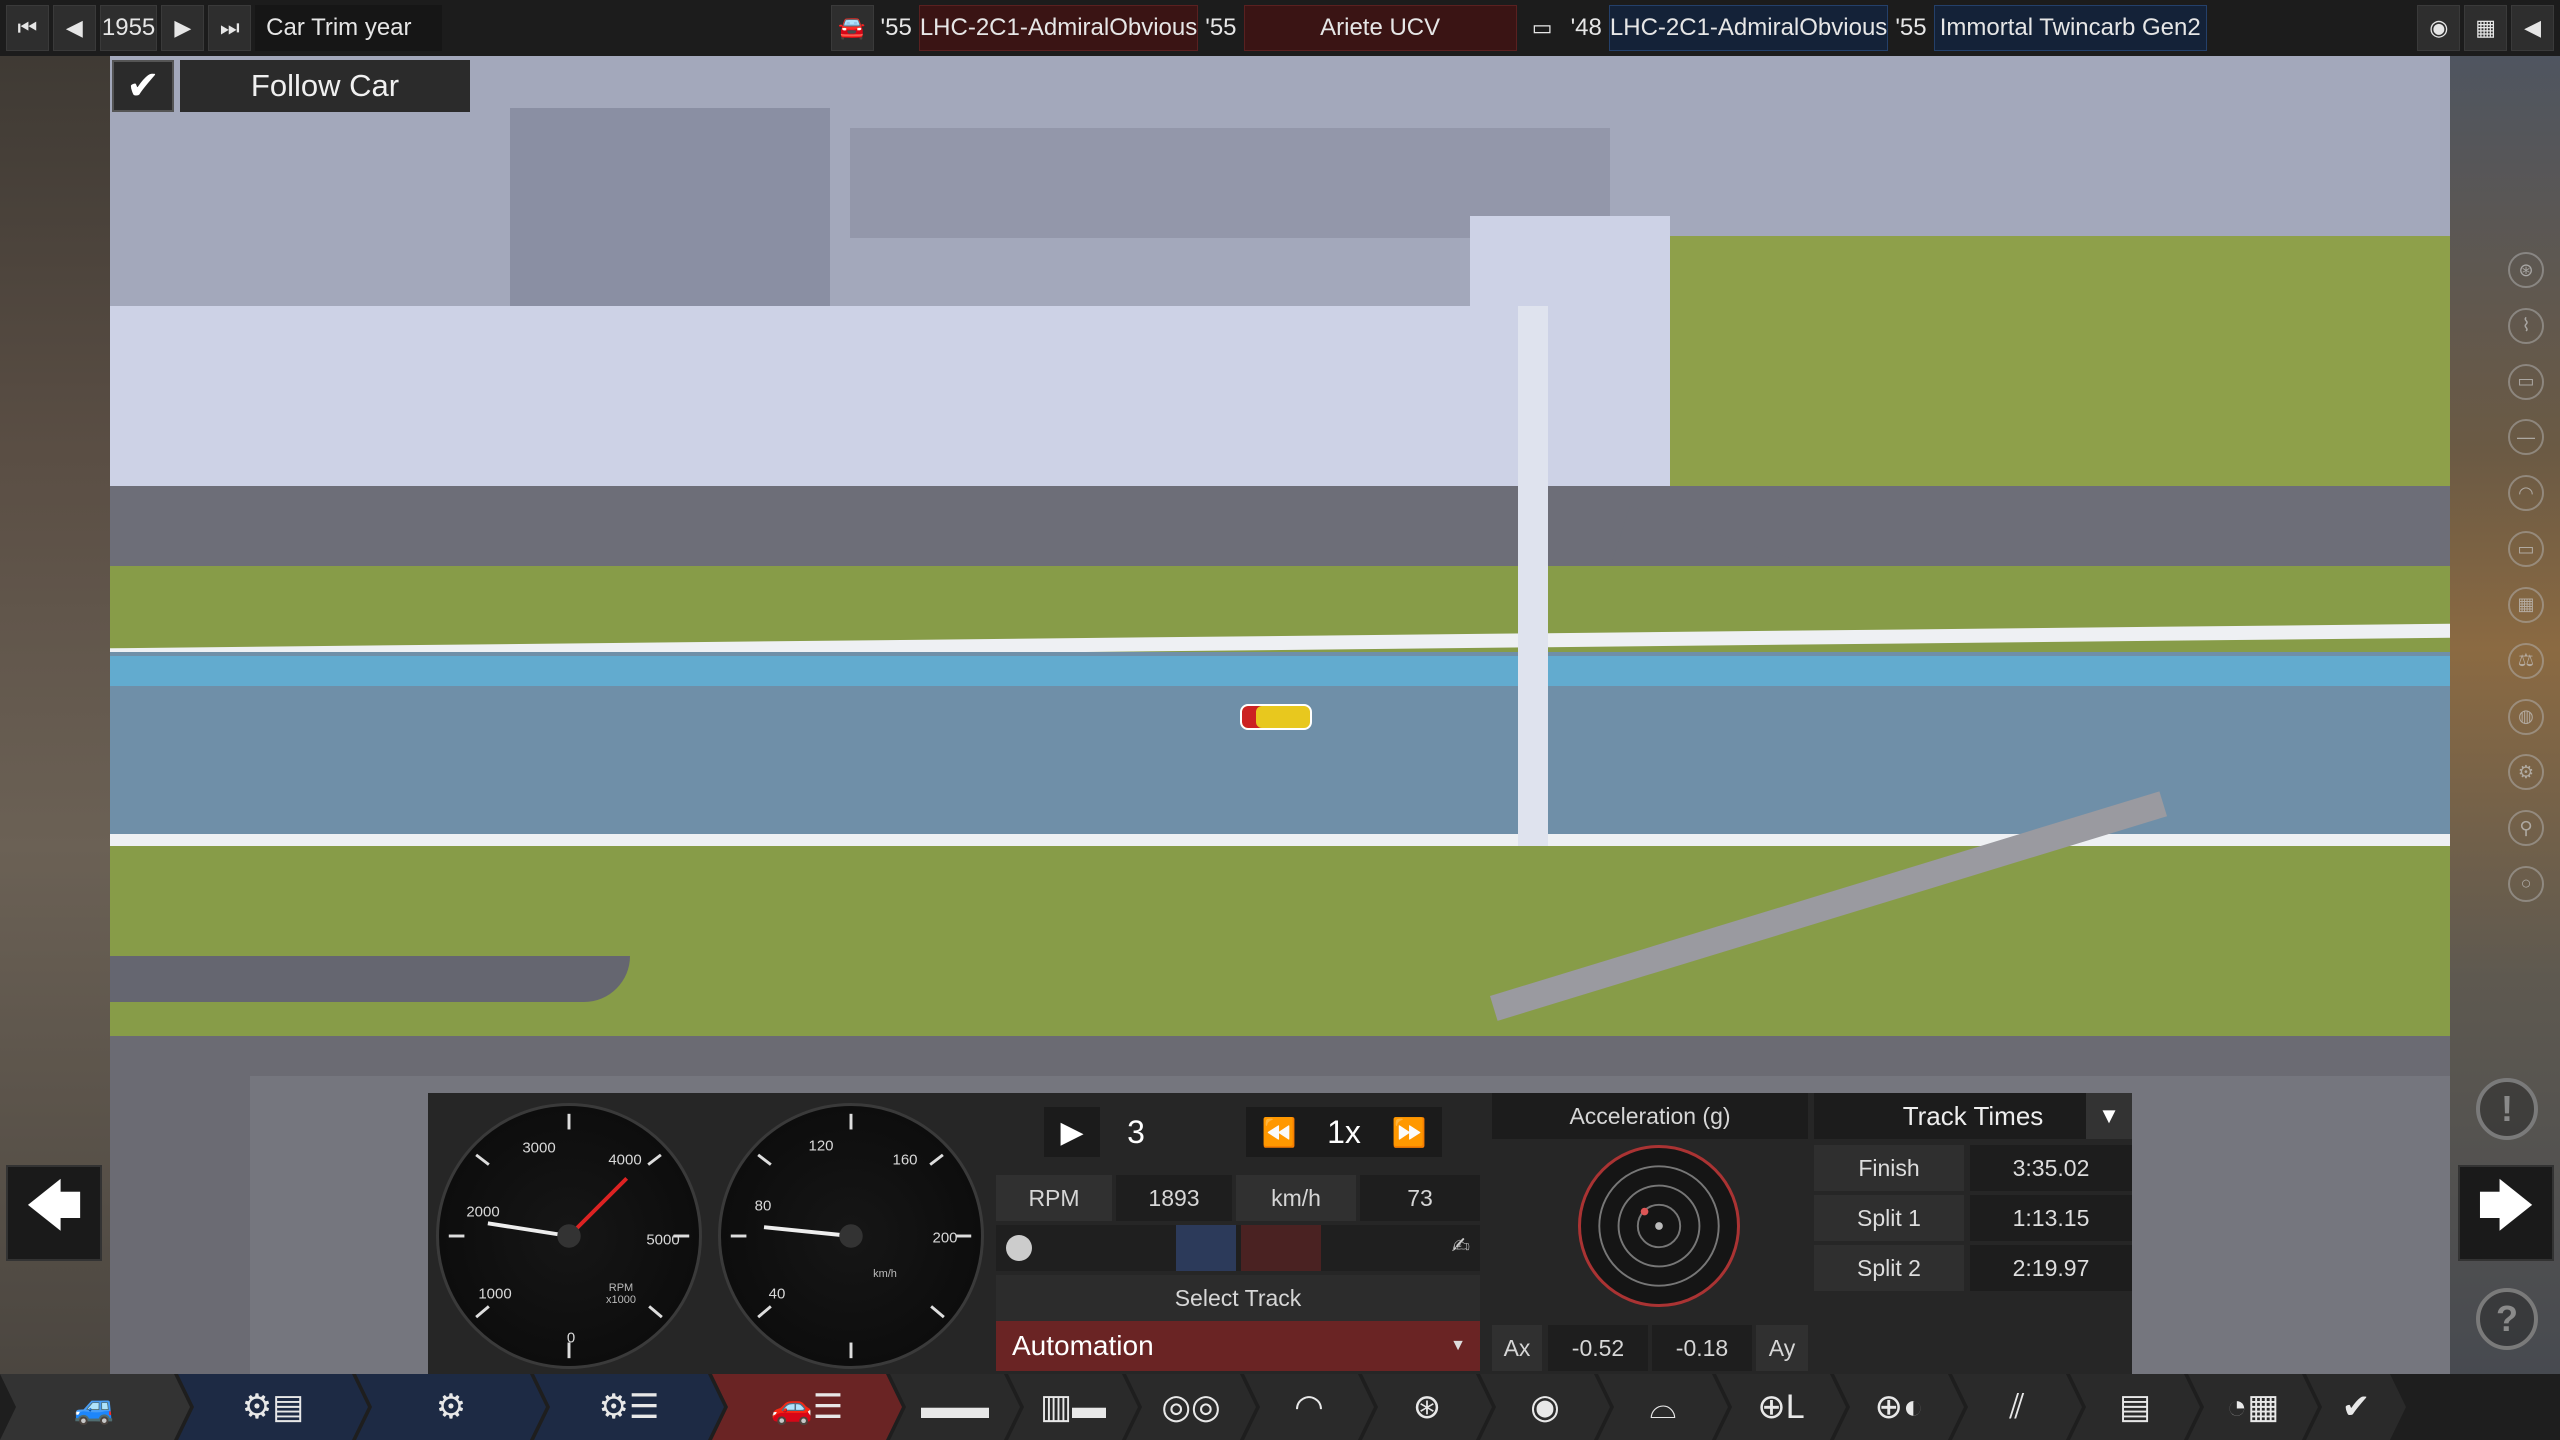 The width and height of the screenshot is (2560, 1440). I want to click on car-trim-year: '55, so click(1221, 27).